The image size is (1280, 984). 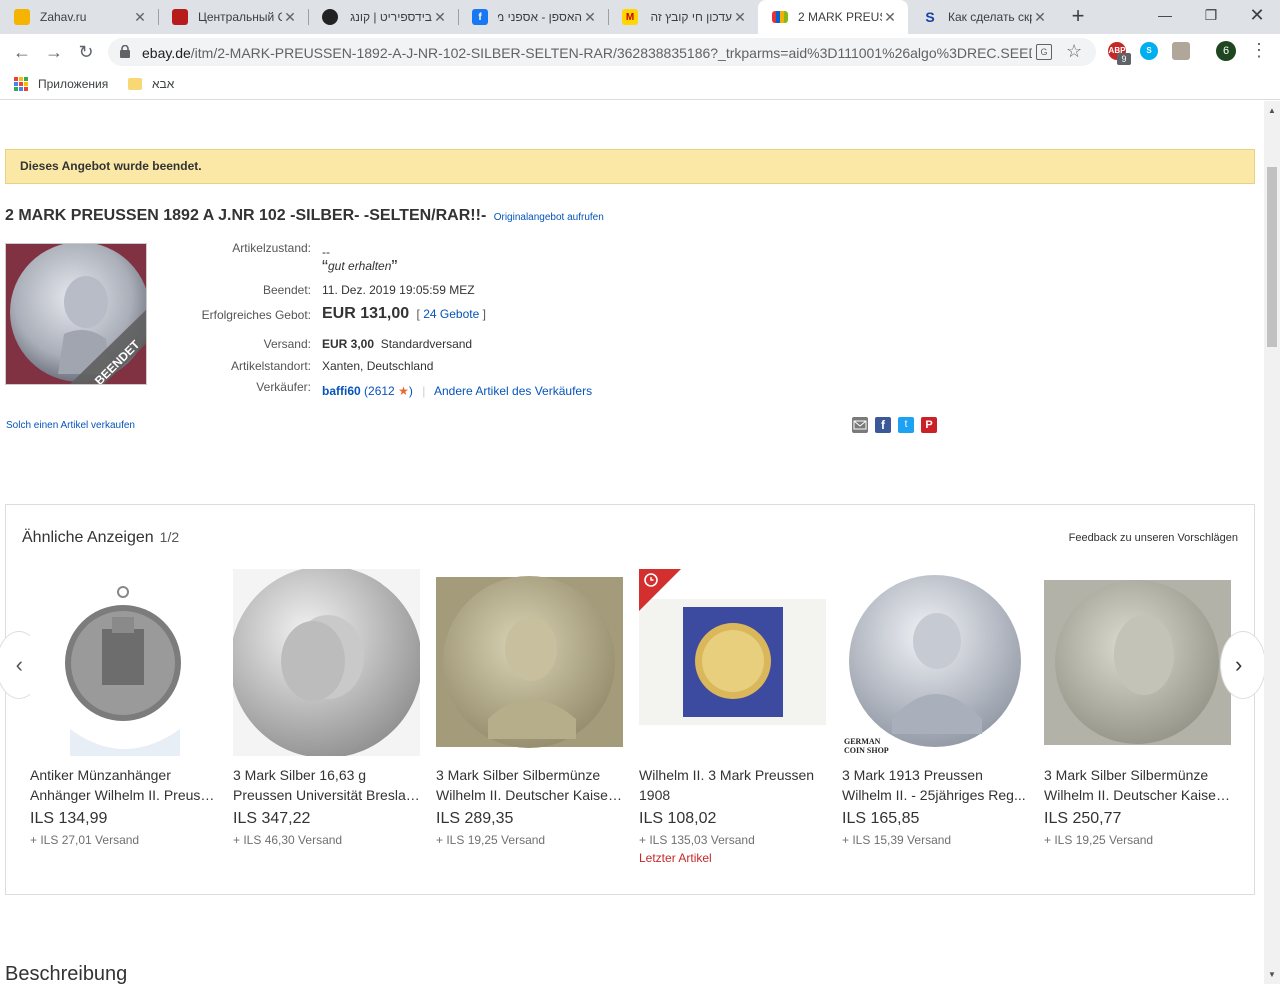 I want to click on pinterest-share-icon: P, so click(x=929, y=425).